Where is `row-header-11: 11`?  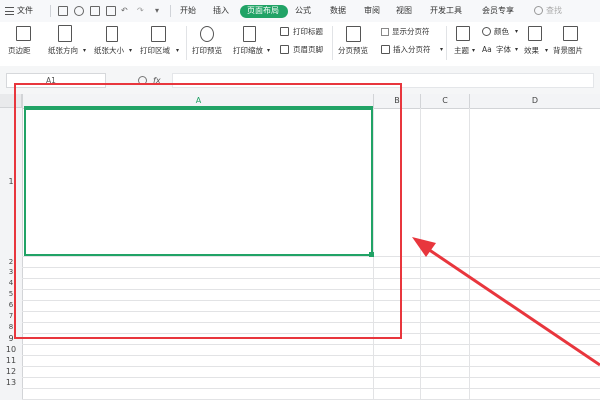 row-header-11: 11 is located at coordinates (11, 360).